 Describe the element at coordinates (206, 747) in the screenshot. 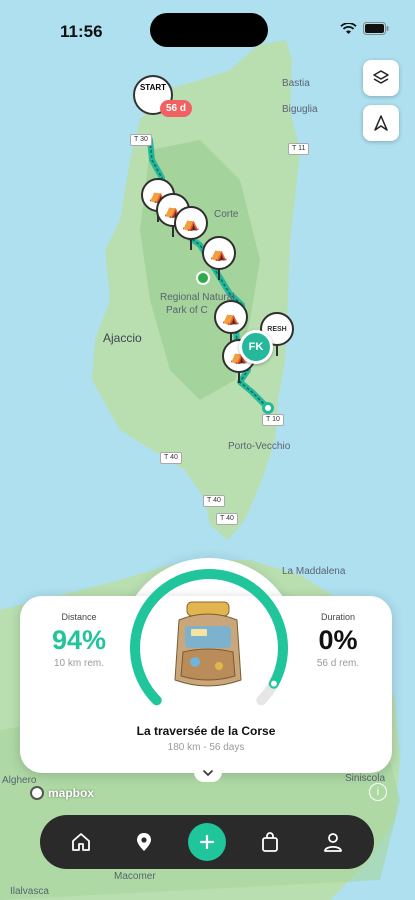

I see `trip-subtitle: 180 km - 56 days` at that location.